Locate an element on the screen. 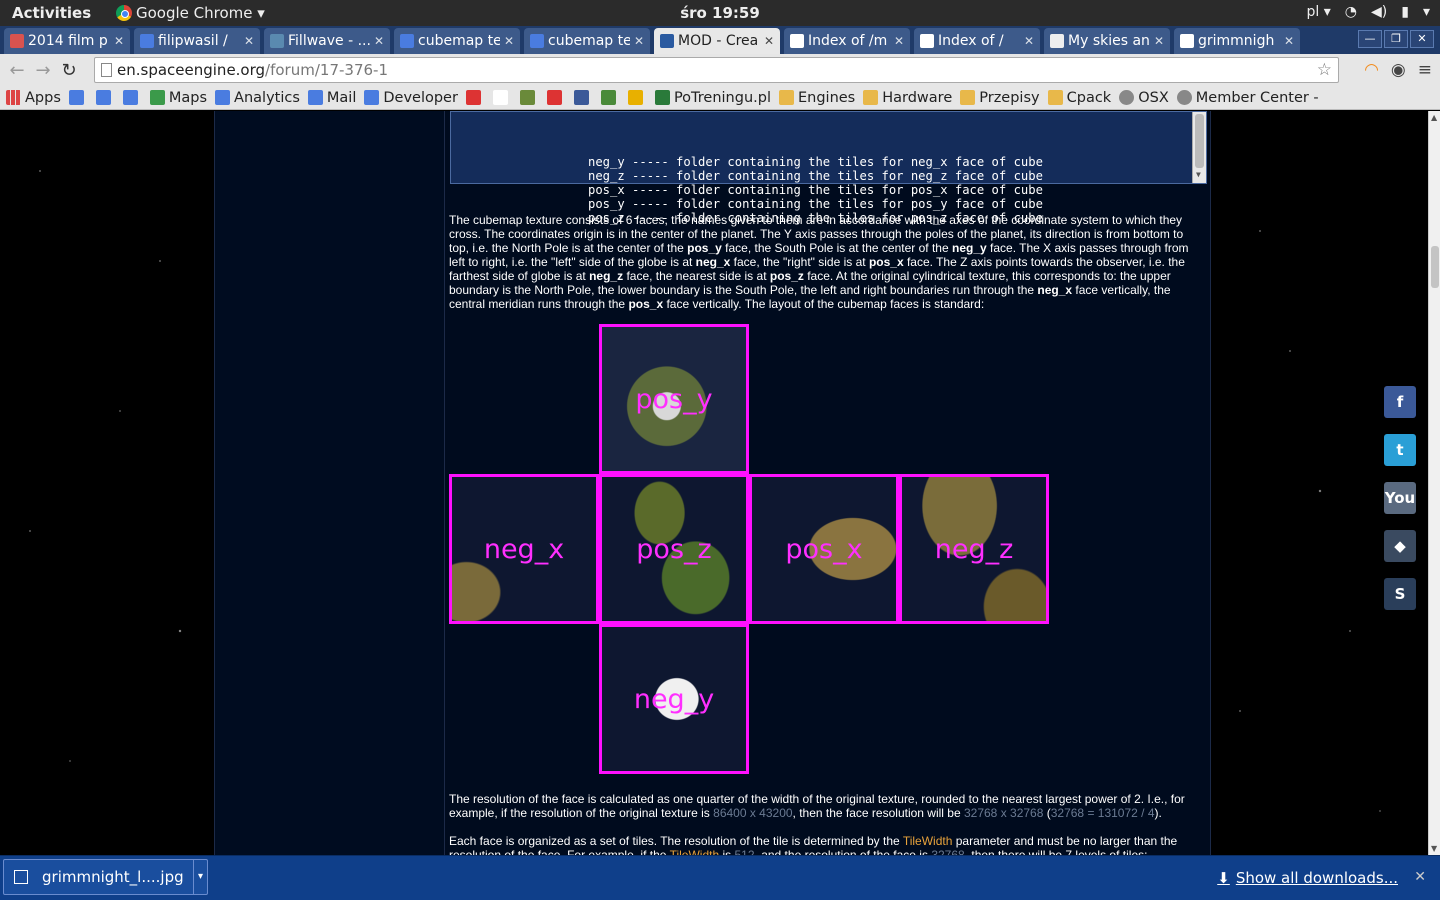  tab-0: 2014 film p ✕ is located at coordinates (67, 41).